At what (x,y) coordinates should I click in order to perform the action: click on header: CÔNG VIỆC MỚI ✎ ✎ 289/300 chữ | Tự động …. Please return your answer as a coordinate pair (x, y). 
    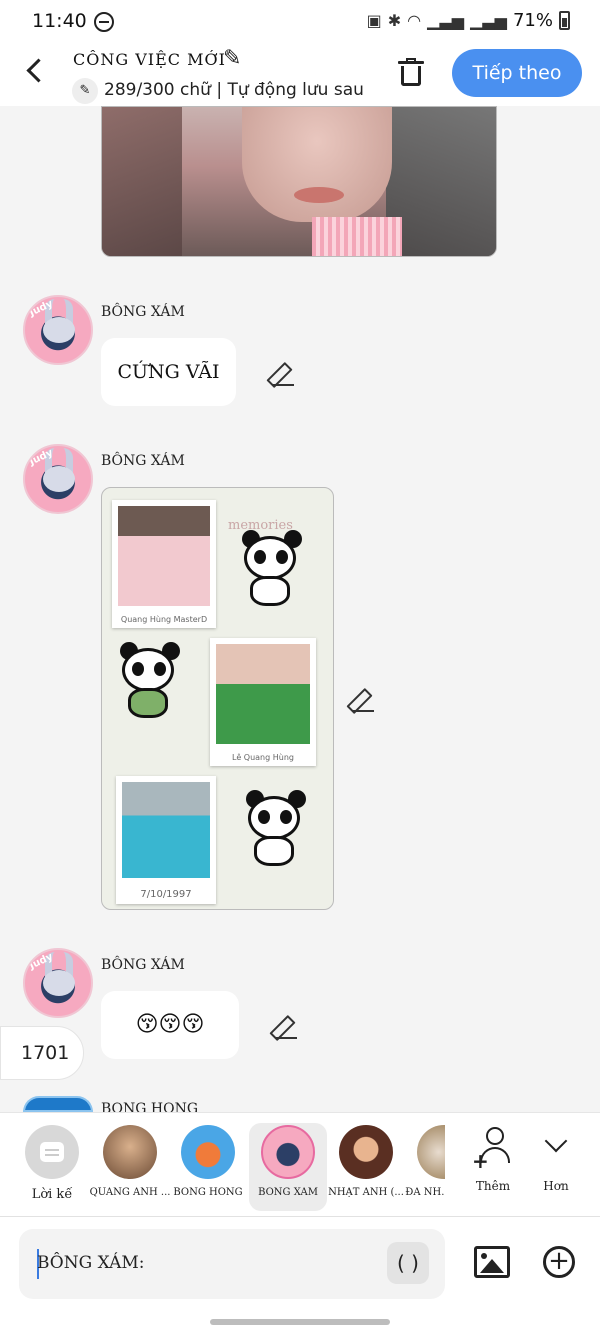
    Looking at the image, I should click on (300, 75).